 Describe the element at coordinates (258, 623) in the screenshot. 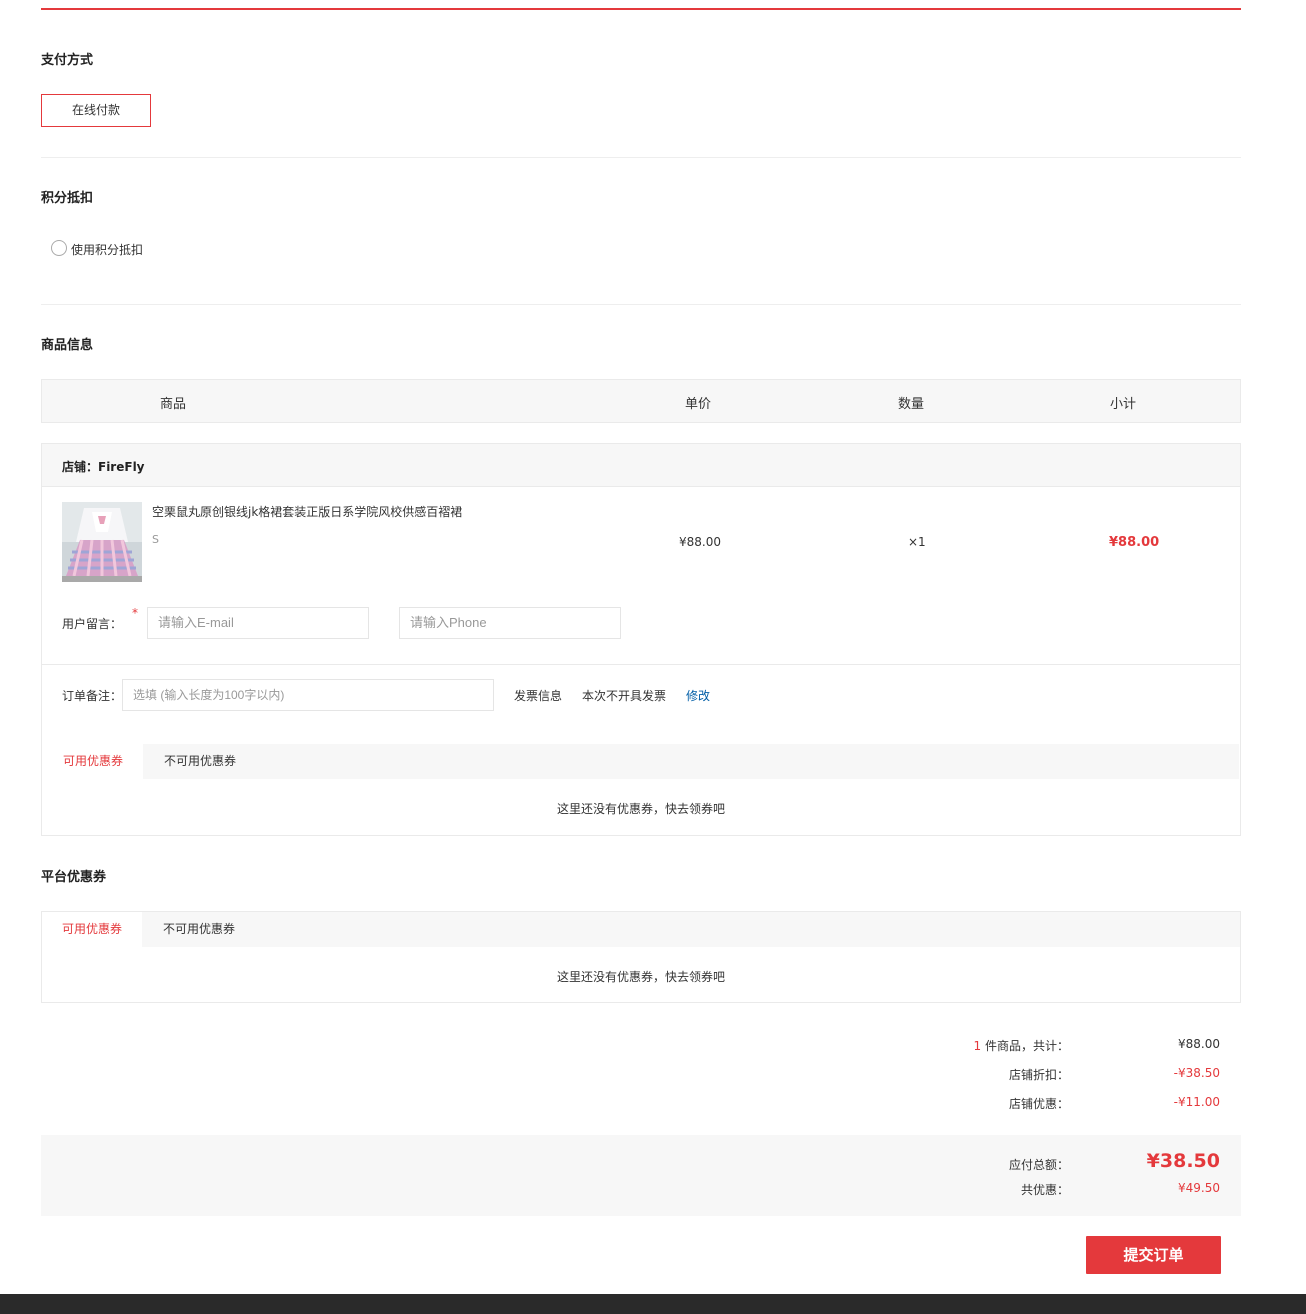

I see `email-input: 请输入E-mail` at that location.